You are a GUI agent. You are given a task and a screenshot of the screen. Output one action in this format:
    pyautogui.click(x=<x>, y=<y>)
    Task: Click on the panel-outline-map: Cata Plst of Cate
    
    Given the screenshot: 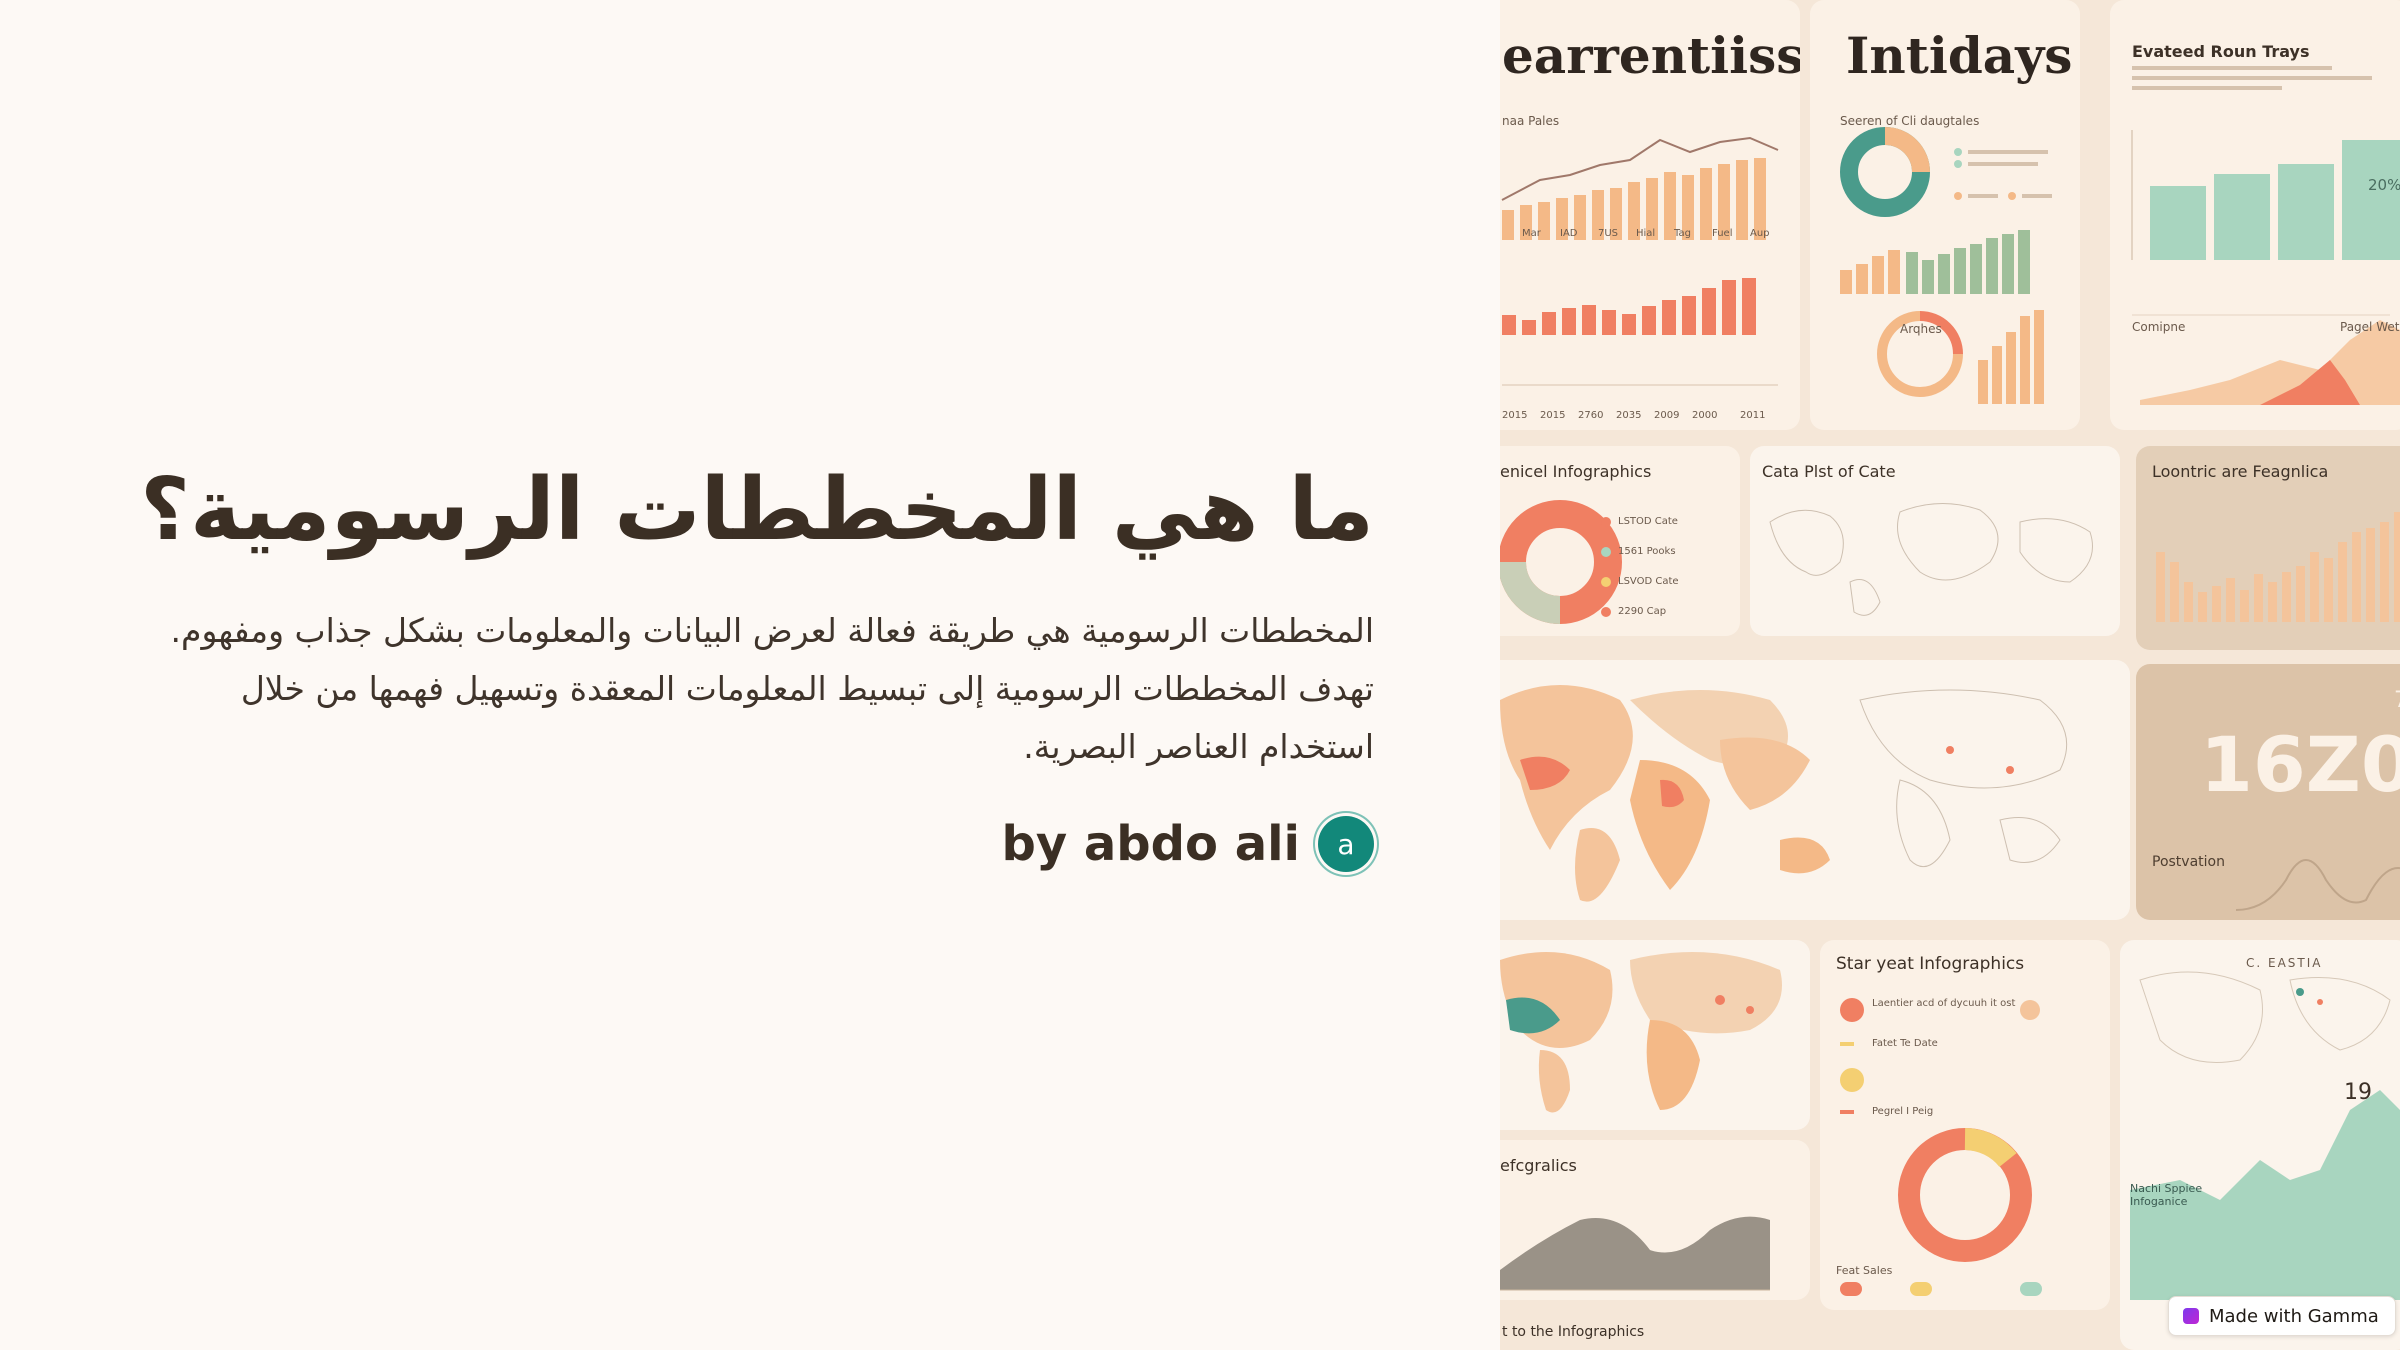 What is the action you would take?
    pyautogui.click(x=1935, y=541)
    